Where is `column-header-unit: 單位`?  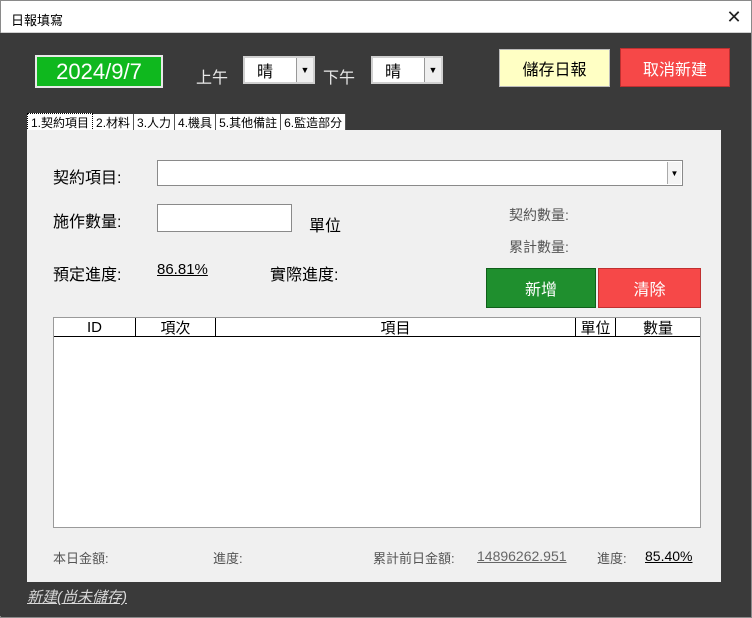 column-header-unit: 單位 is located at coordinates (596, 327).